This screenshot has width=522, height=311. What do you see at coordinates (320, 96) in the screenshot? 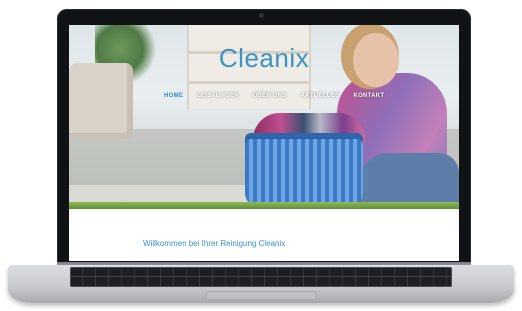
I see `nav-item-aktuelles: AKTUELLES` at bounding box center [320, 96].